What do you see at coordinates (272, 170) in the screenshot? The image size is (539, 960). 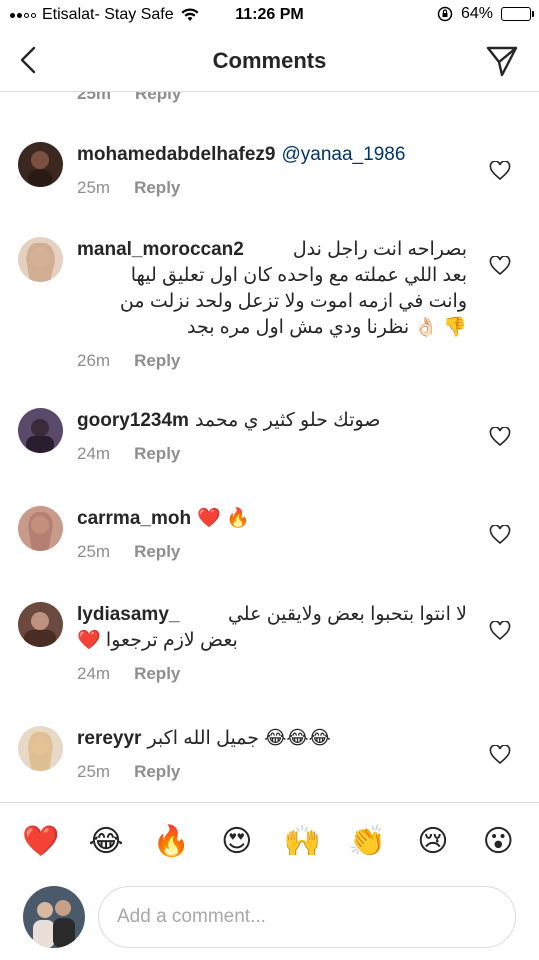 I see `comment-body: mohamedabdelhafez9 @yanaa_1986 25m Reply` at bounding box center [272, 170].